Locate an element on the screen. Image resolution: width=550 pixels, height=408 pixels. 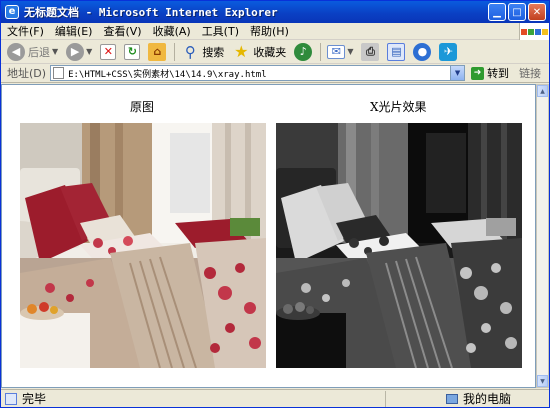
search-button: ⚲ 搜索 is located at coordinates (203, 51).